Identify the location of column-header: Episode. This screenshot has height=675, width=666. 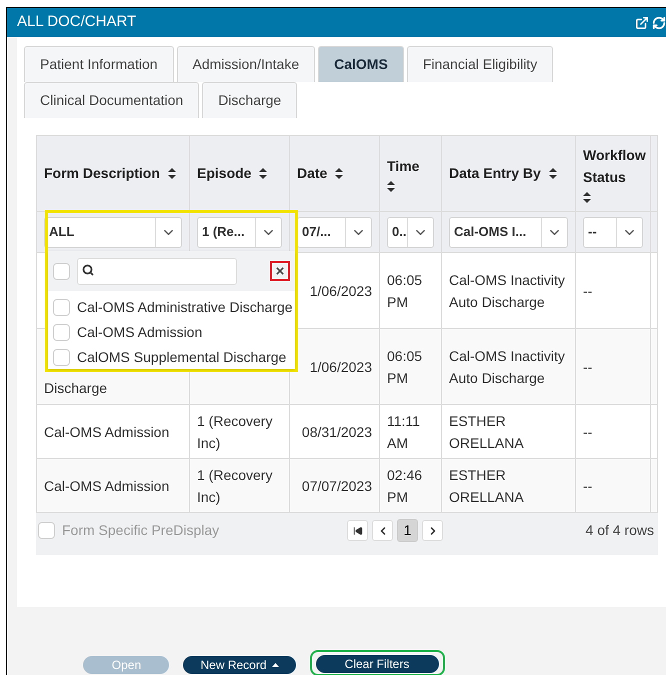
(240, 173).